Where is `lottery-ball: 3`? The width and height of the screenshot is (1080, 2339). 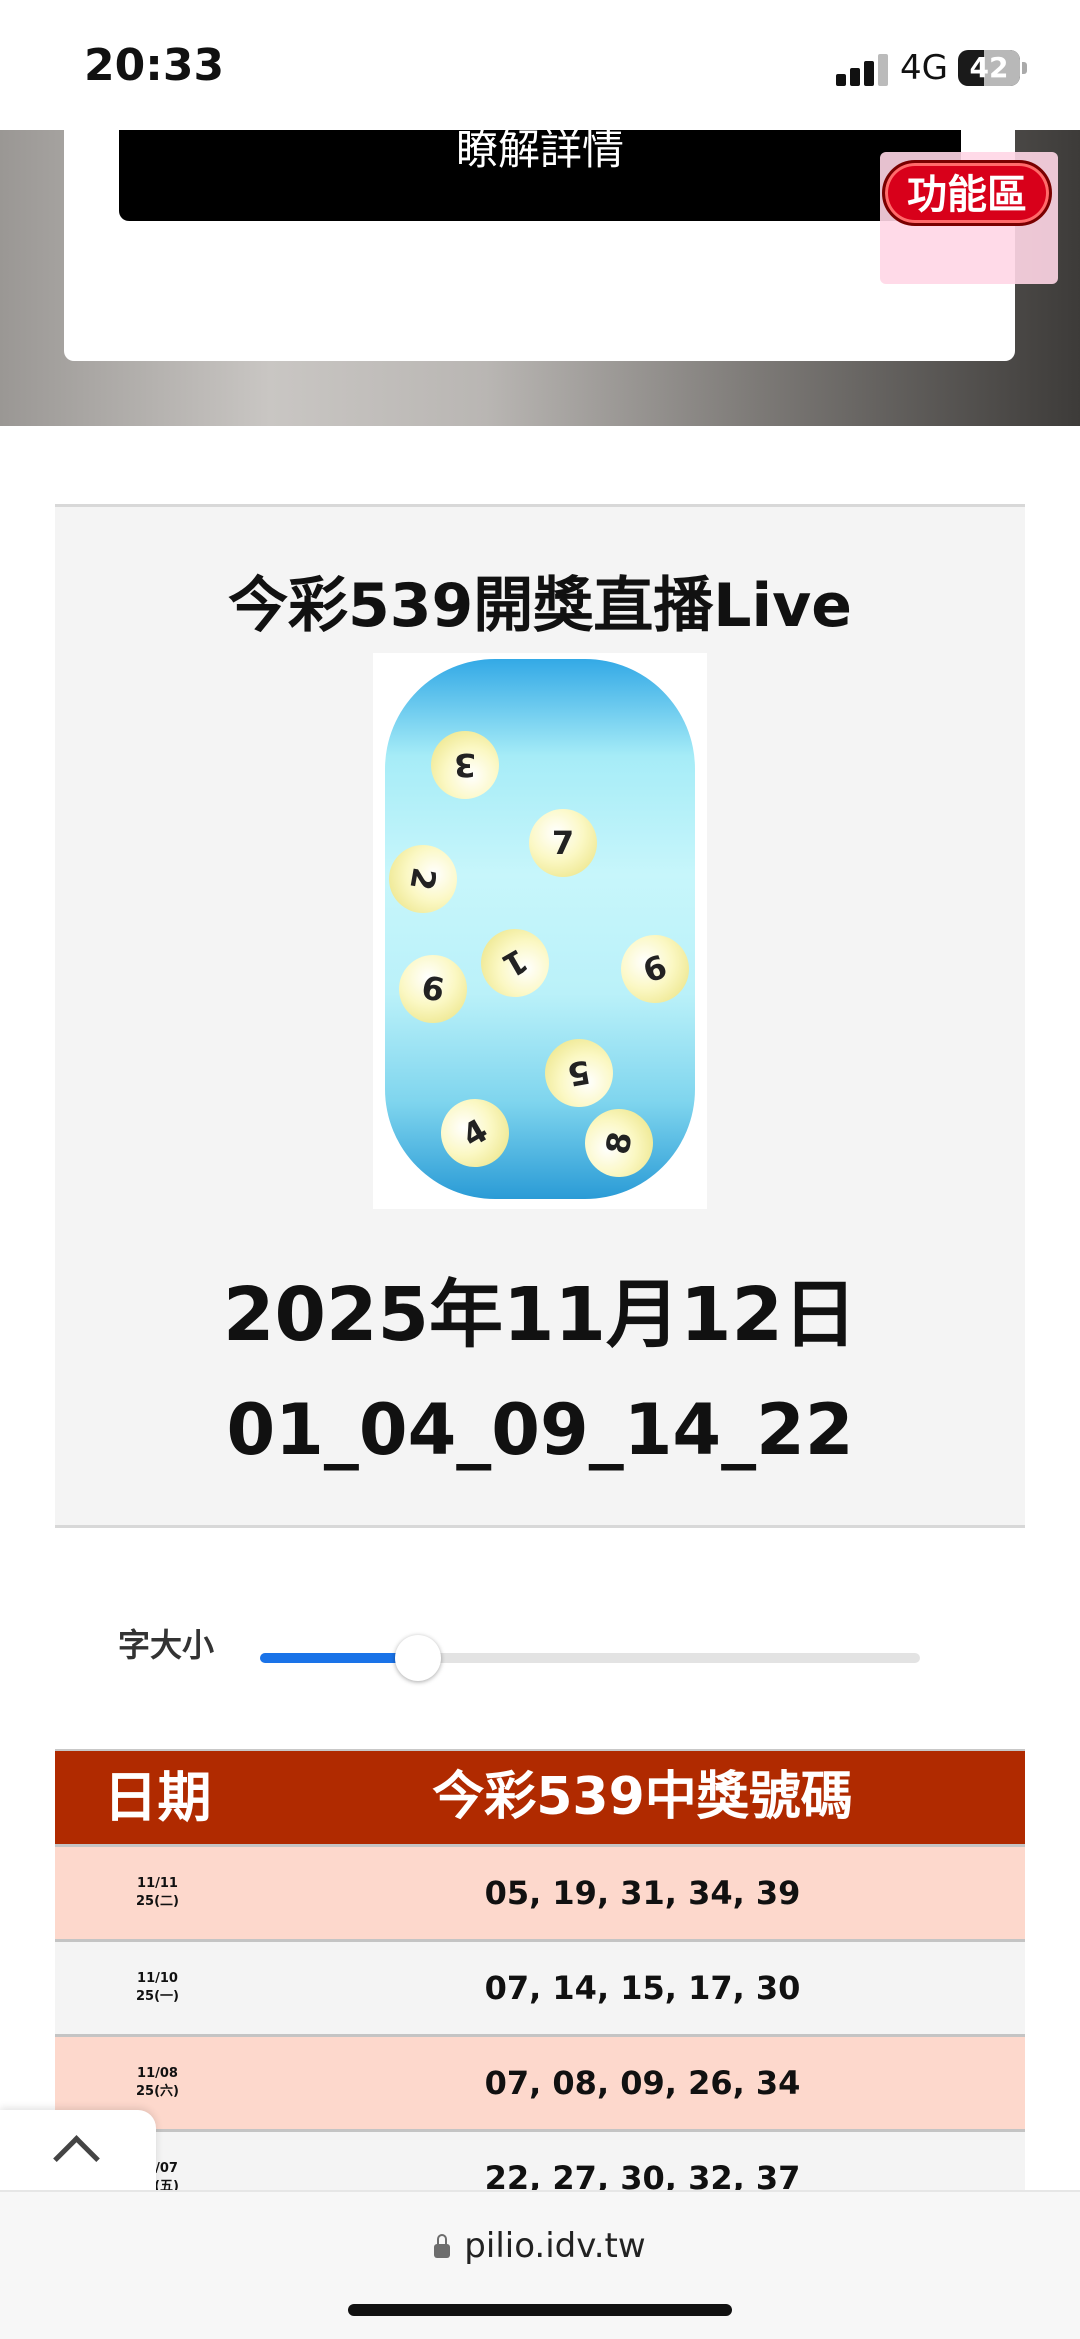 lottery-ball: 3 is located at coordinates (465, 765).